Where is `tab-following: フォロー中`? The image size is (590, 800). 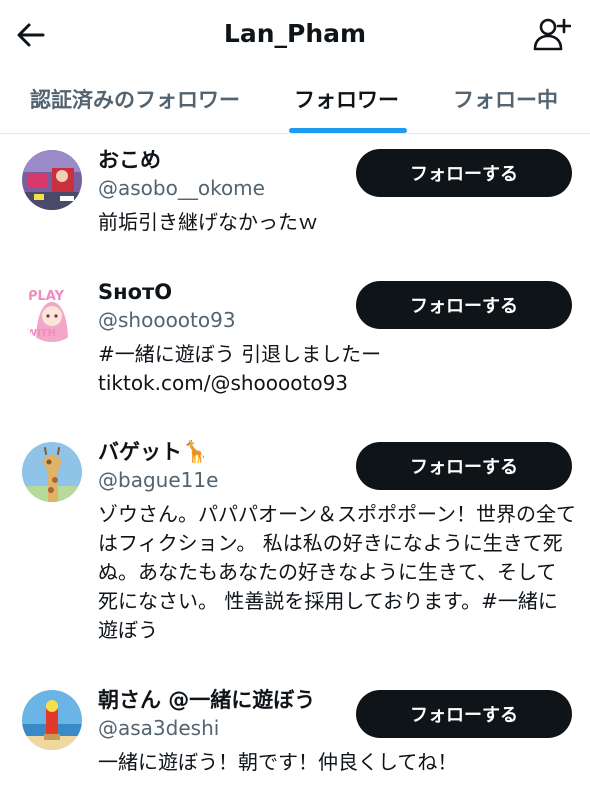
tab-following: フォロー中 is located at coordinates (505, 101).